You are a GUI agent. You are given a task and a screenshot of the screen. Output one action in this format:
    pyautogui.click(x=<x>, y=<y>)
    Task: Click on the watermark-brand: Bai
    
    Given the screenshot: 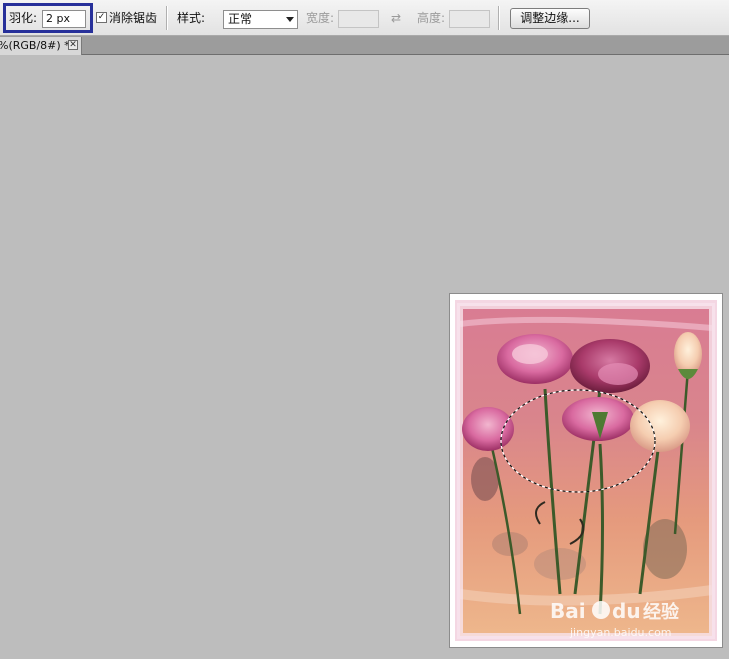 What is the action you would take?
    pyautogui.click(x=568, y=611)
    